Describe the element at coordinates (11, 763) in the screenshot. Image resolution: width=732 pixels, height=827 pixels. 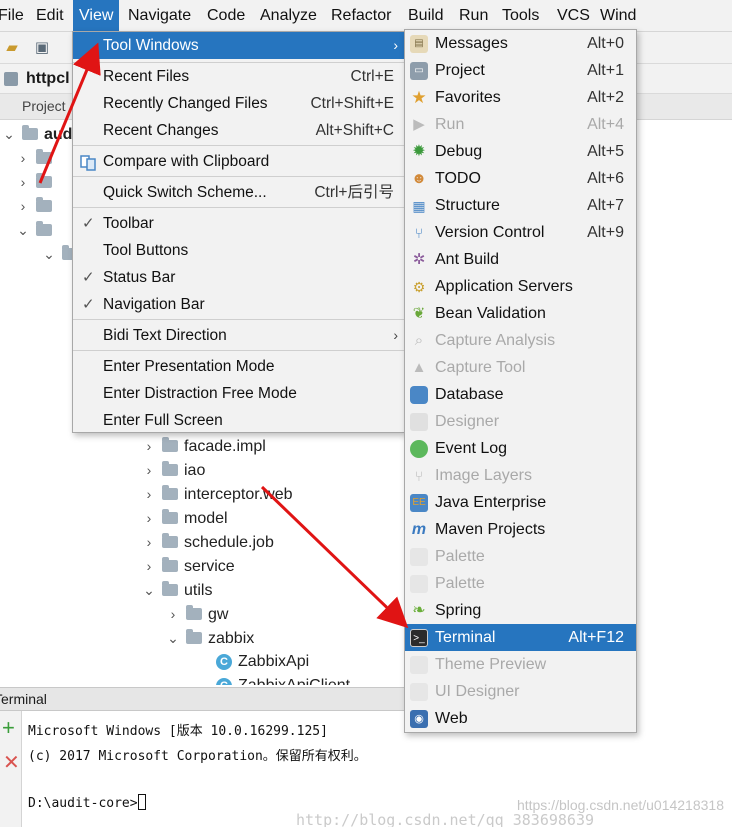
I see `close-session-icon: ✕` at that location.